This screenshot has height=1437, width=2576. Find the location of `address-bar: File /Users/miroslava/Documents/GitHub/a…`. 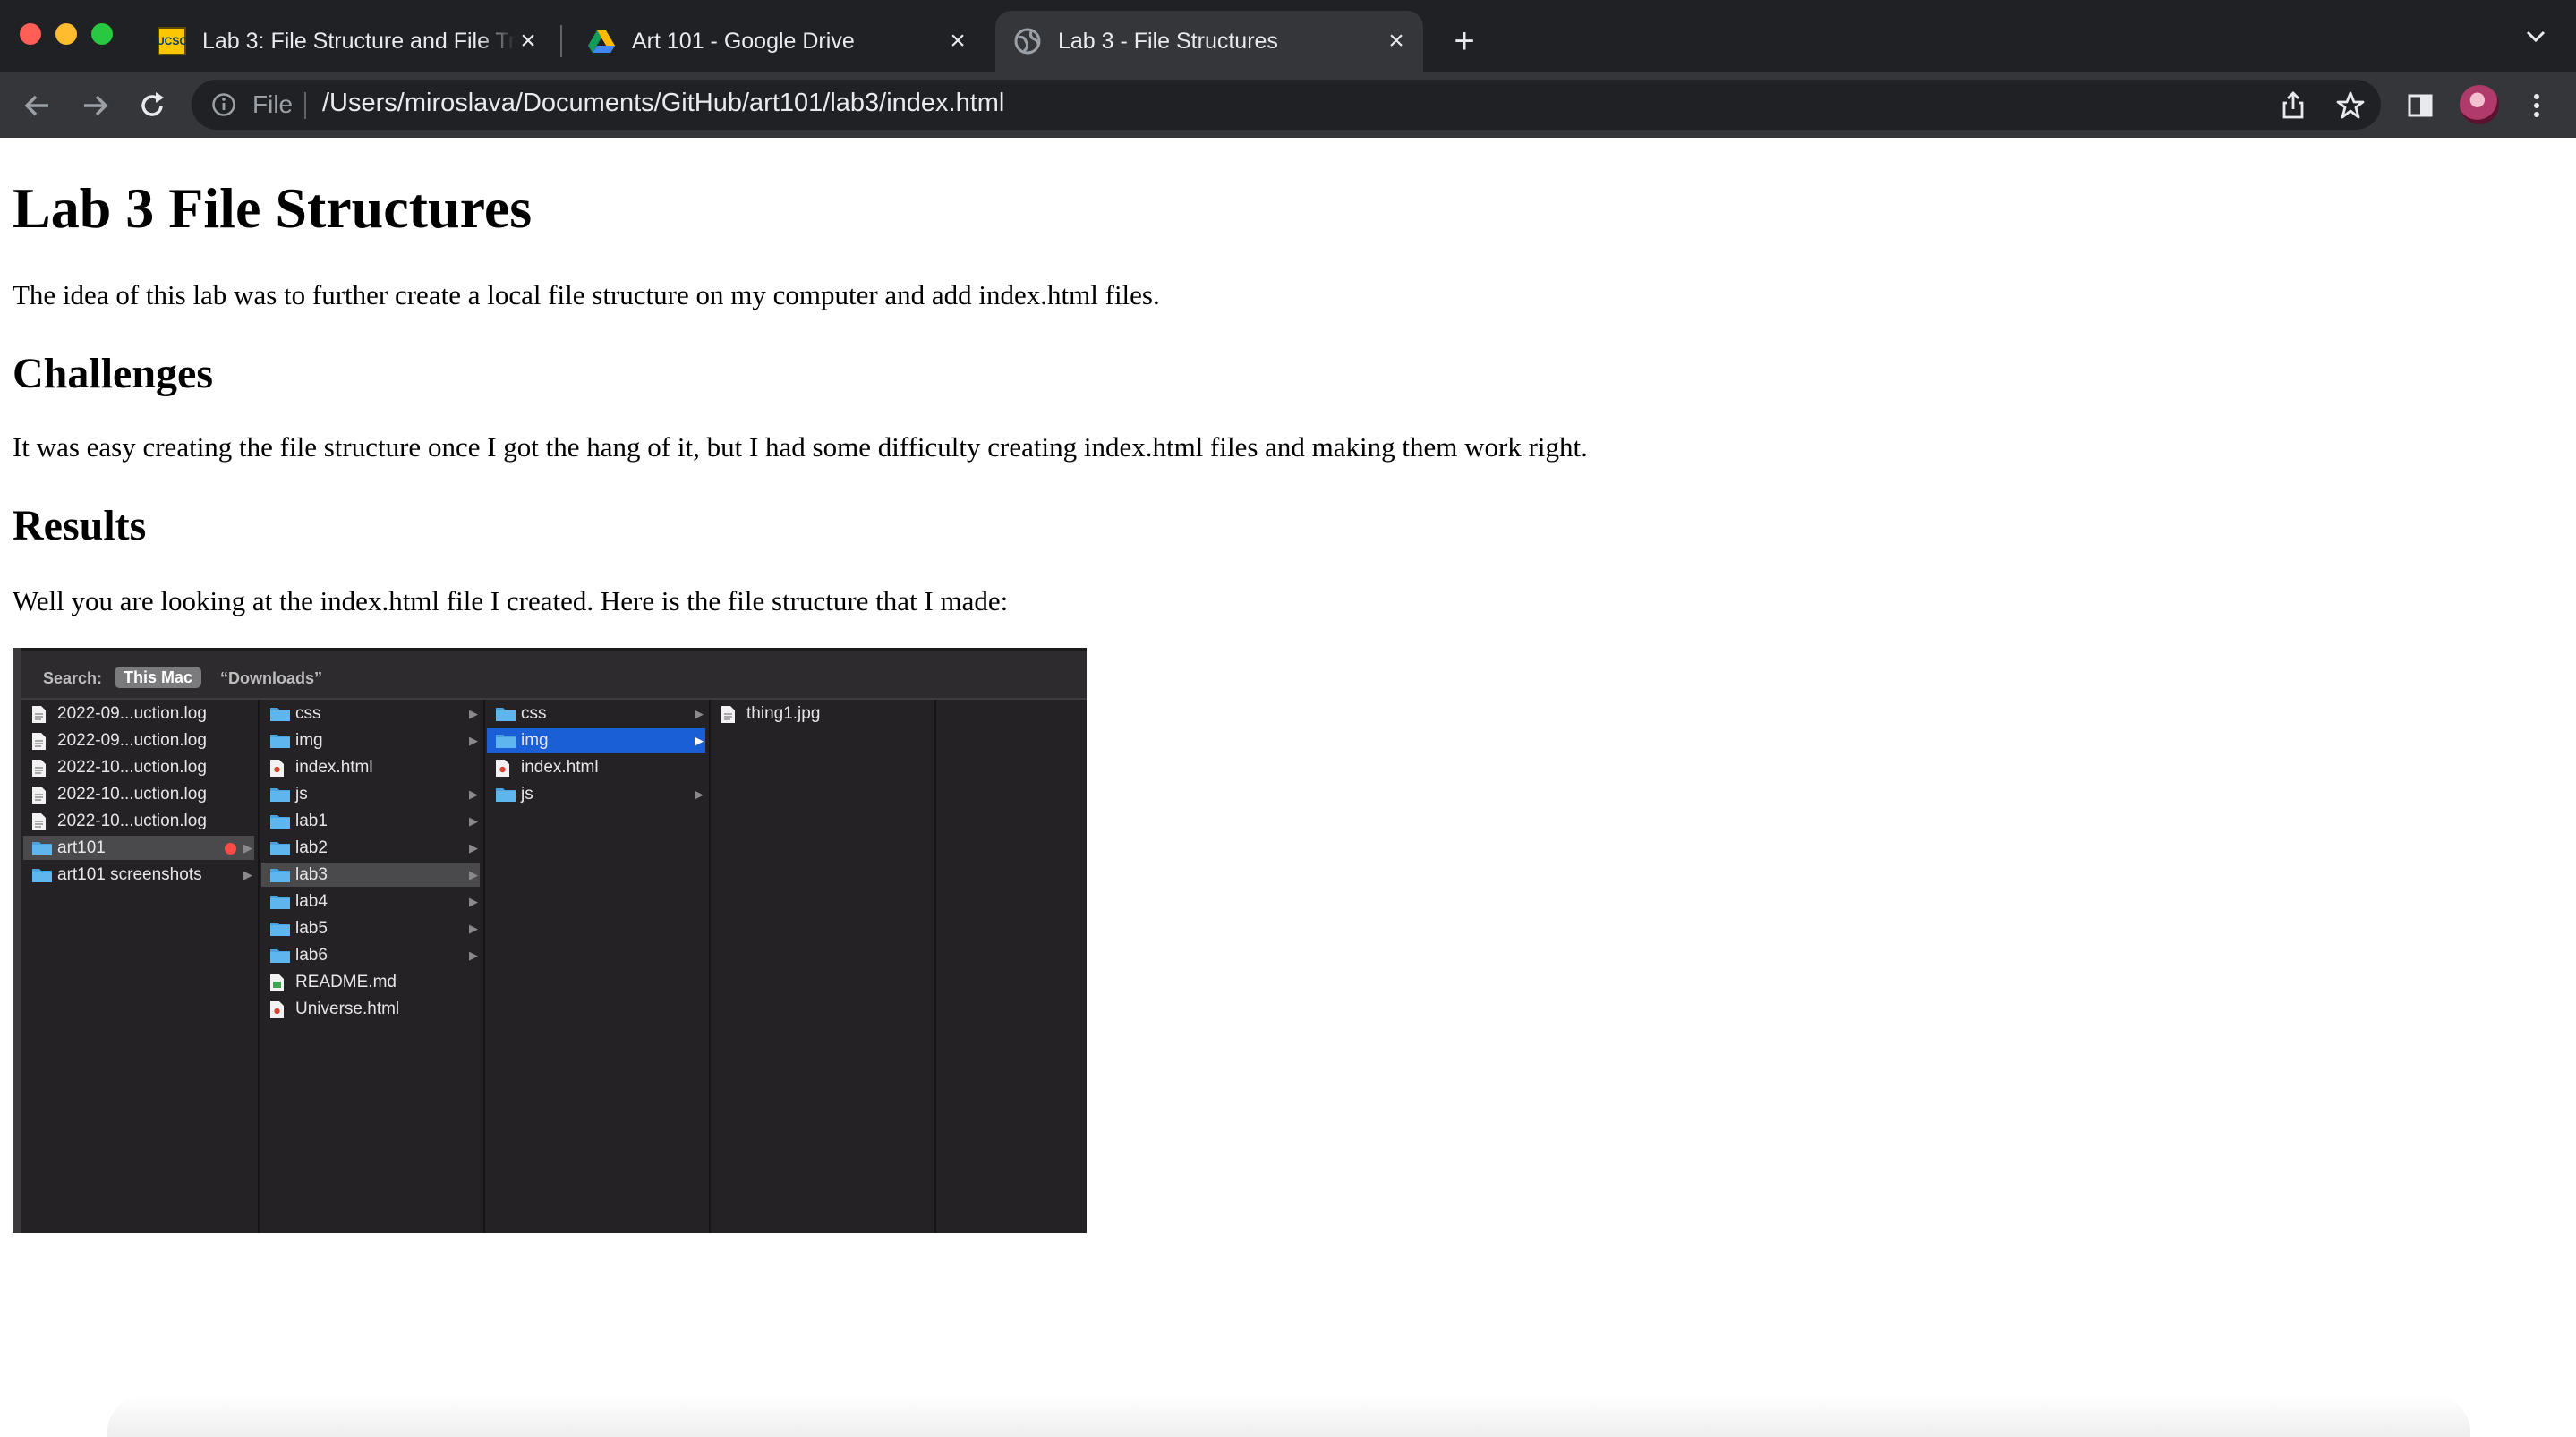

address-bar: File /Users/miroslava/Documents/GitHub/a… is located at coordinates (1286, 105).